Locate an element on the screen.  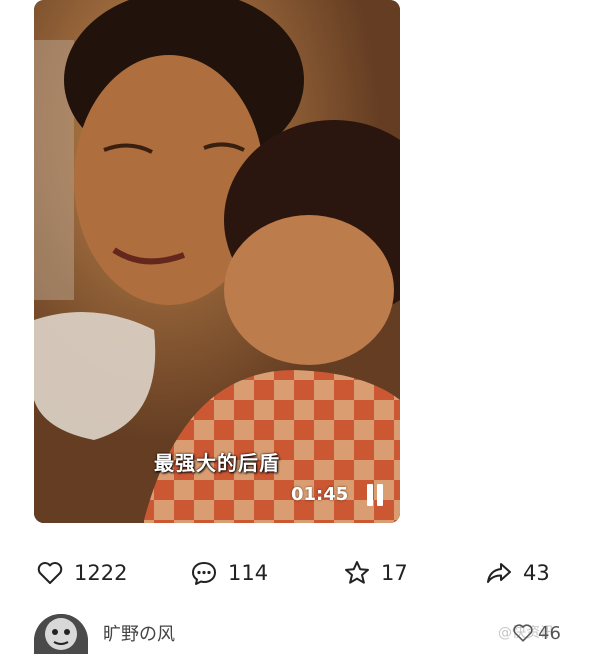
like-button: 1222 is located at coordinates (81, 573).